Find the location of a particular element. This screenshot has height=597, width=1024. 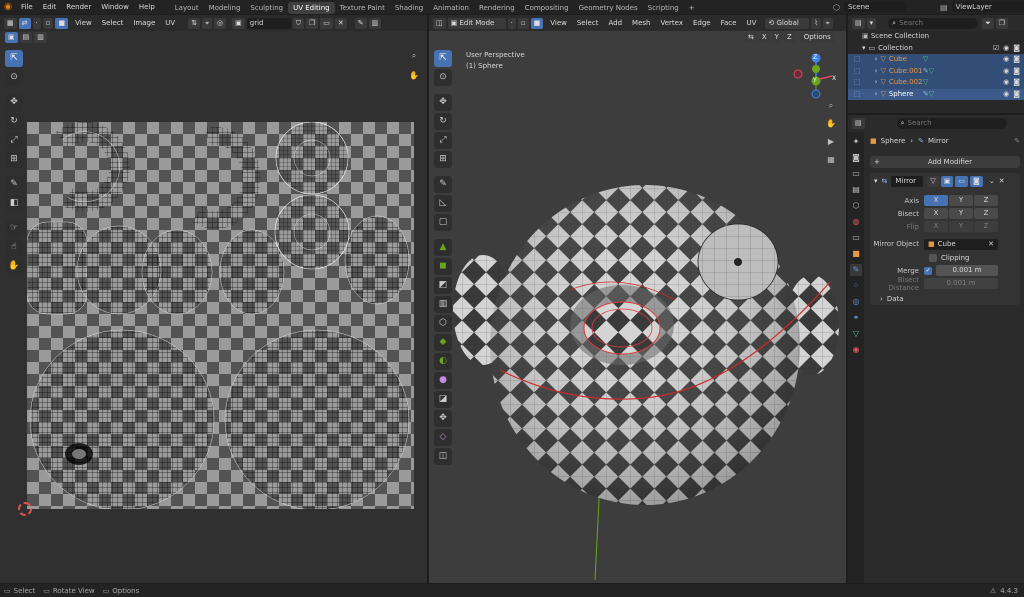

vp-tool-select-icon: ⇱ is located at coordinates (443, 58).